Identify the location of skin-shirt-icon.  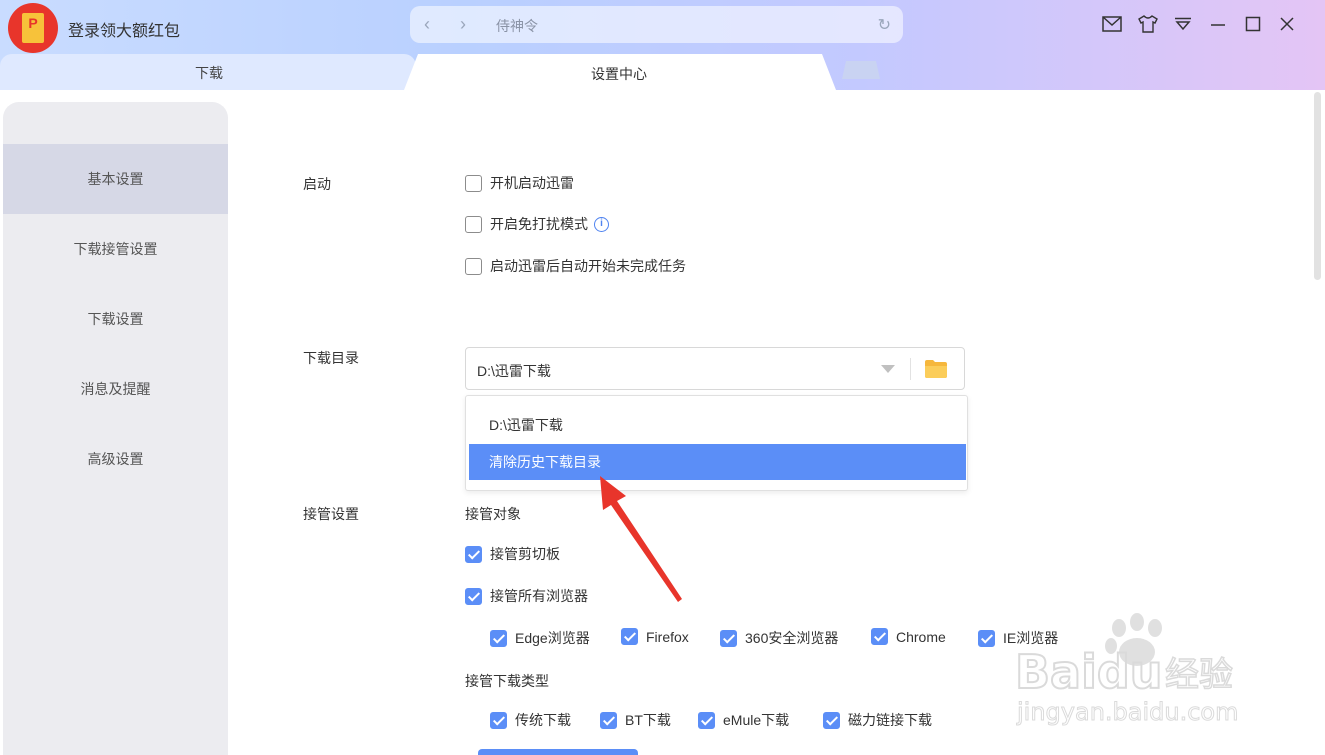
(1148, 24).